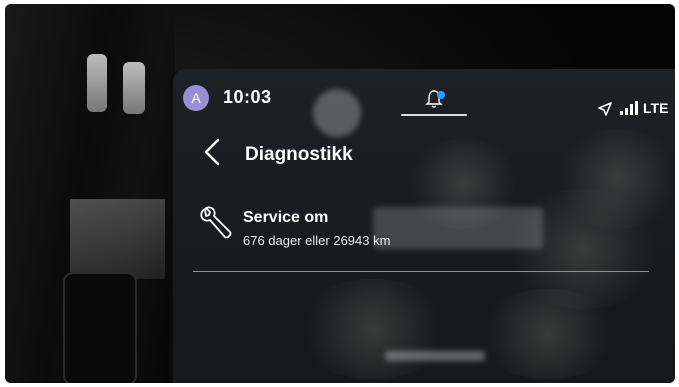 The image size is (679, 387). Describe the element at coordinates (212, 152) in the screenshot. I see `back-chevron-icon` at that location.